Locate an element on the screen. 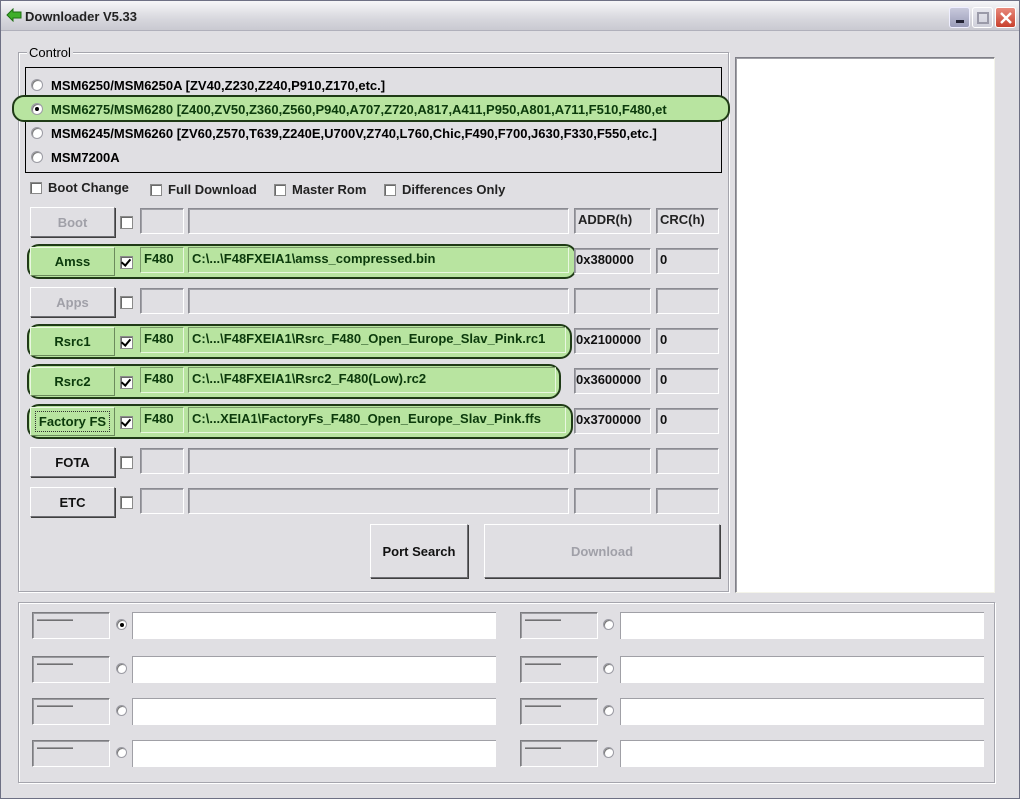  etc-path-field is located at coordinates (378, 501).